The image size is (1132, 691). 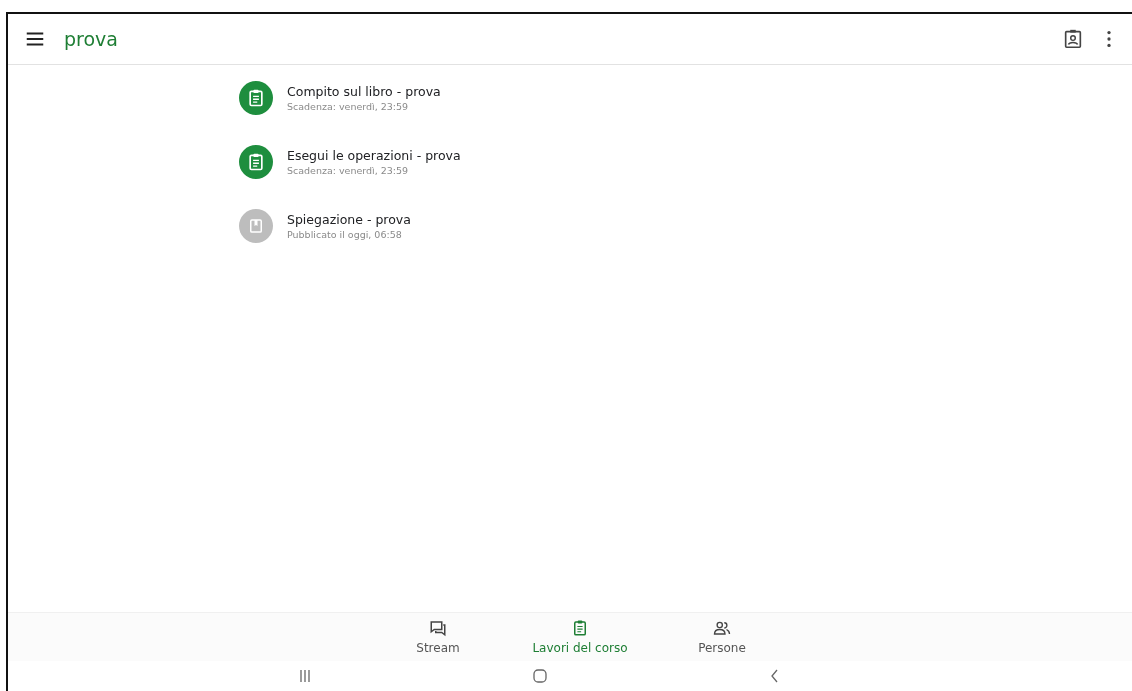 I want to click on people-icon, so click(x=722, y=628).